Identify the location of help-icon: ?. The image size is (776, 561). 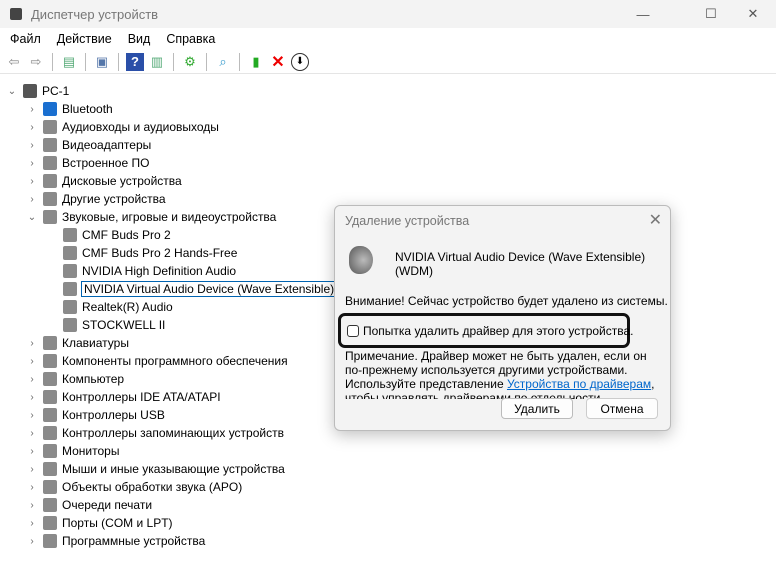
(135, 61).